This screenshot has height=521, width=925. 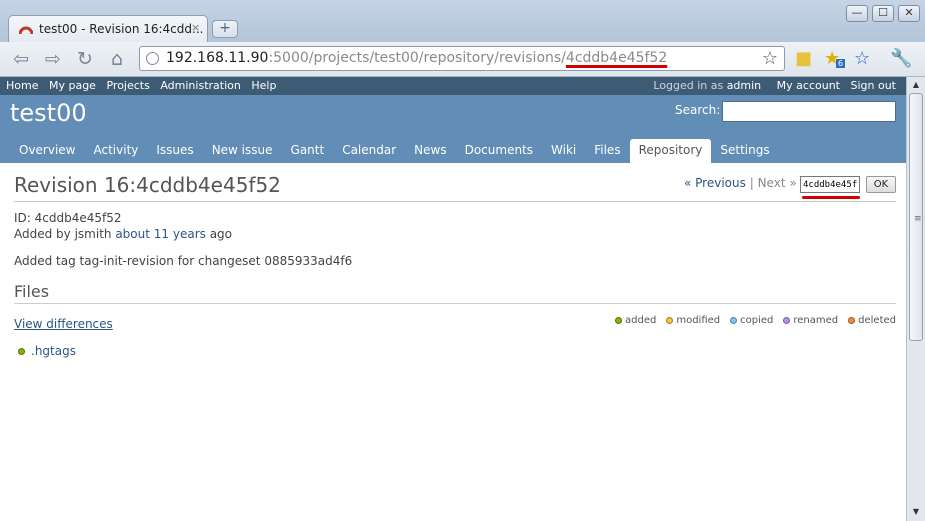 I want to click on close-window-button: ✕, so click(x=909, y=13).